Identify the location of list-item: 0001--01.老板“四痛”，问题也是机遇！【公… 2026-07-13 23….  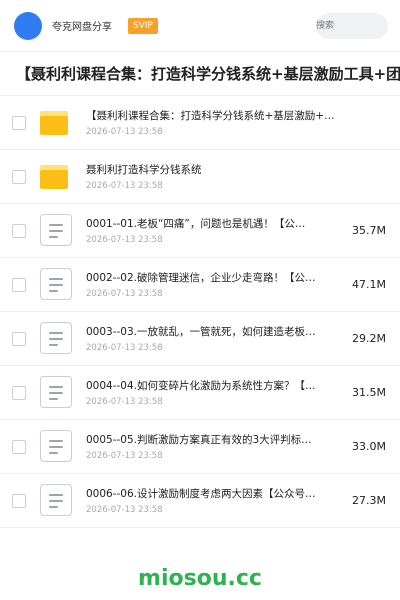
(200, 231).